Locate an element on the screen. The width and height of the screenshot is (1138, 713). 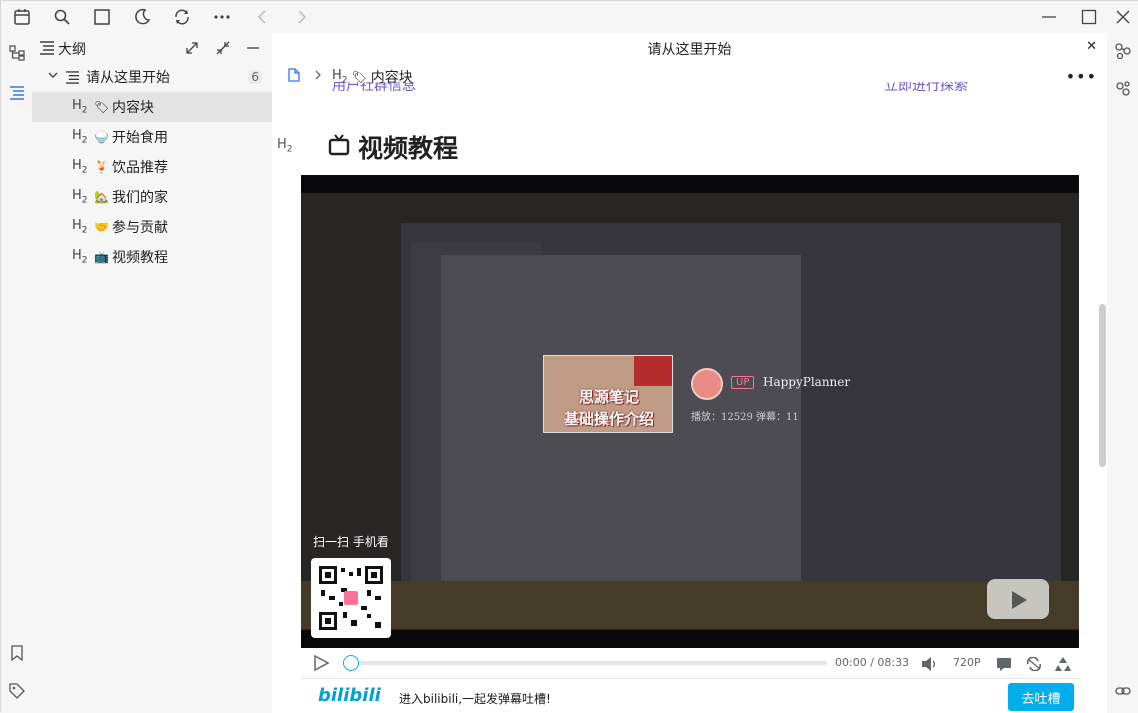
qr-code is located at coordinates (351, 598).